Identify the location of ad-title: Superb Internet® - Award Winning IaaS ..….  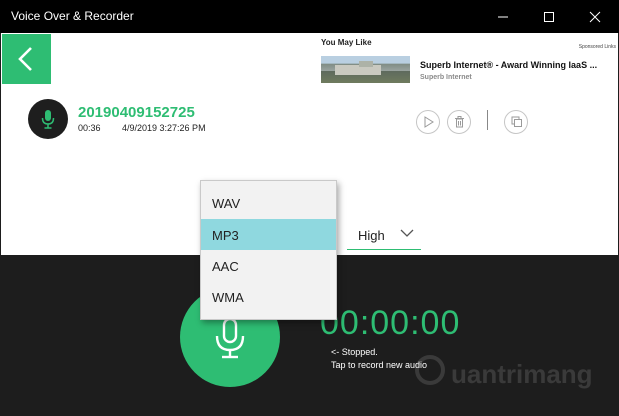
(508, 65).